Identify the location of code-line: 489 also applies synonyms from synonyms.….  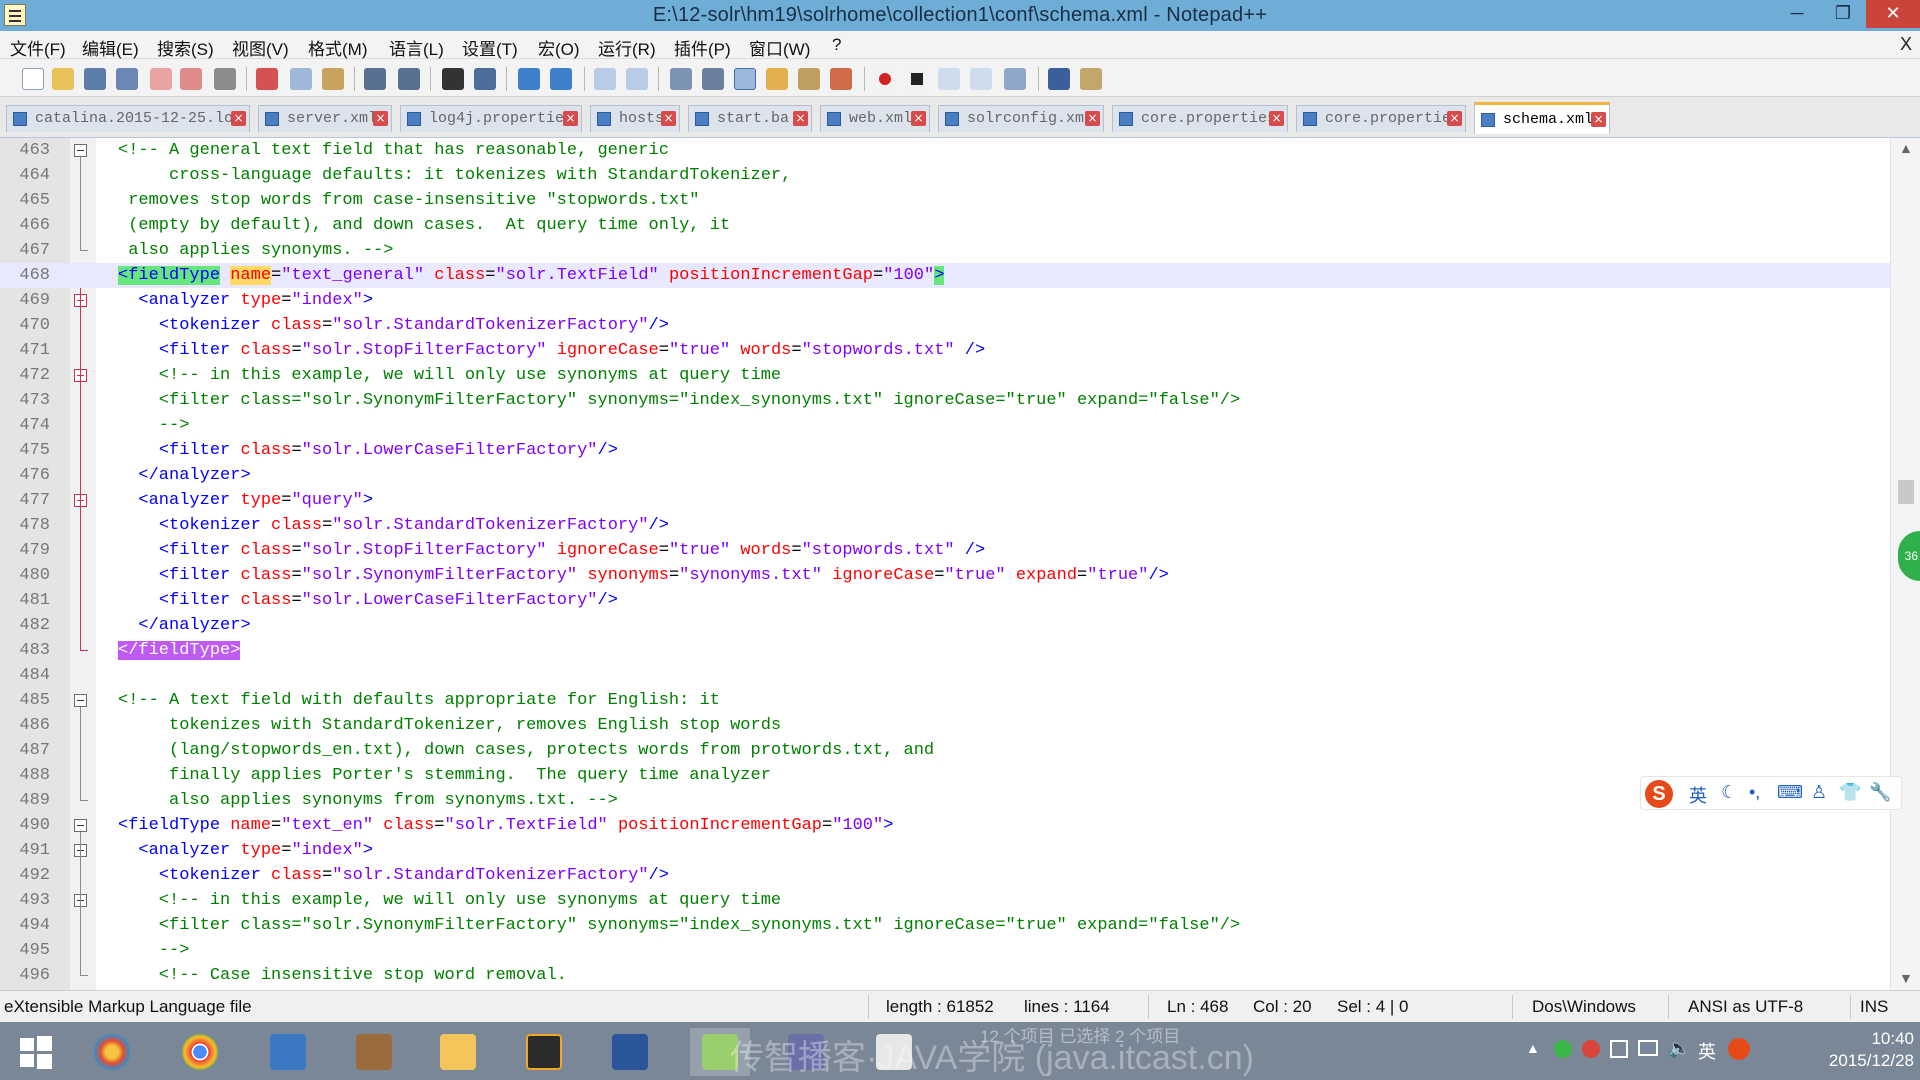
(945, 800).